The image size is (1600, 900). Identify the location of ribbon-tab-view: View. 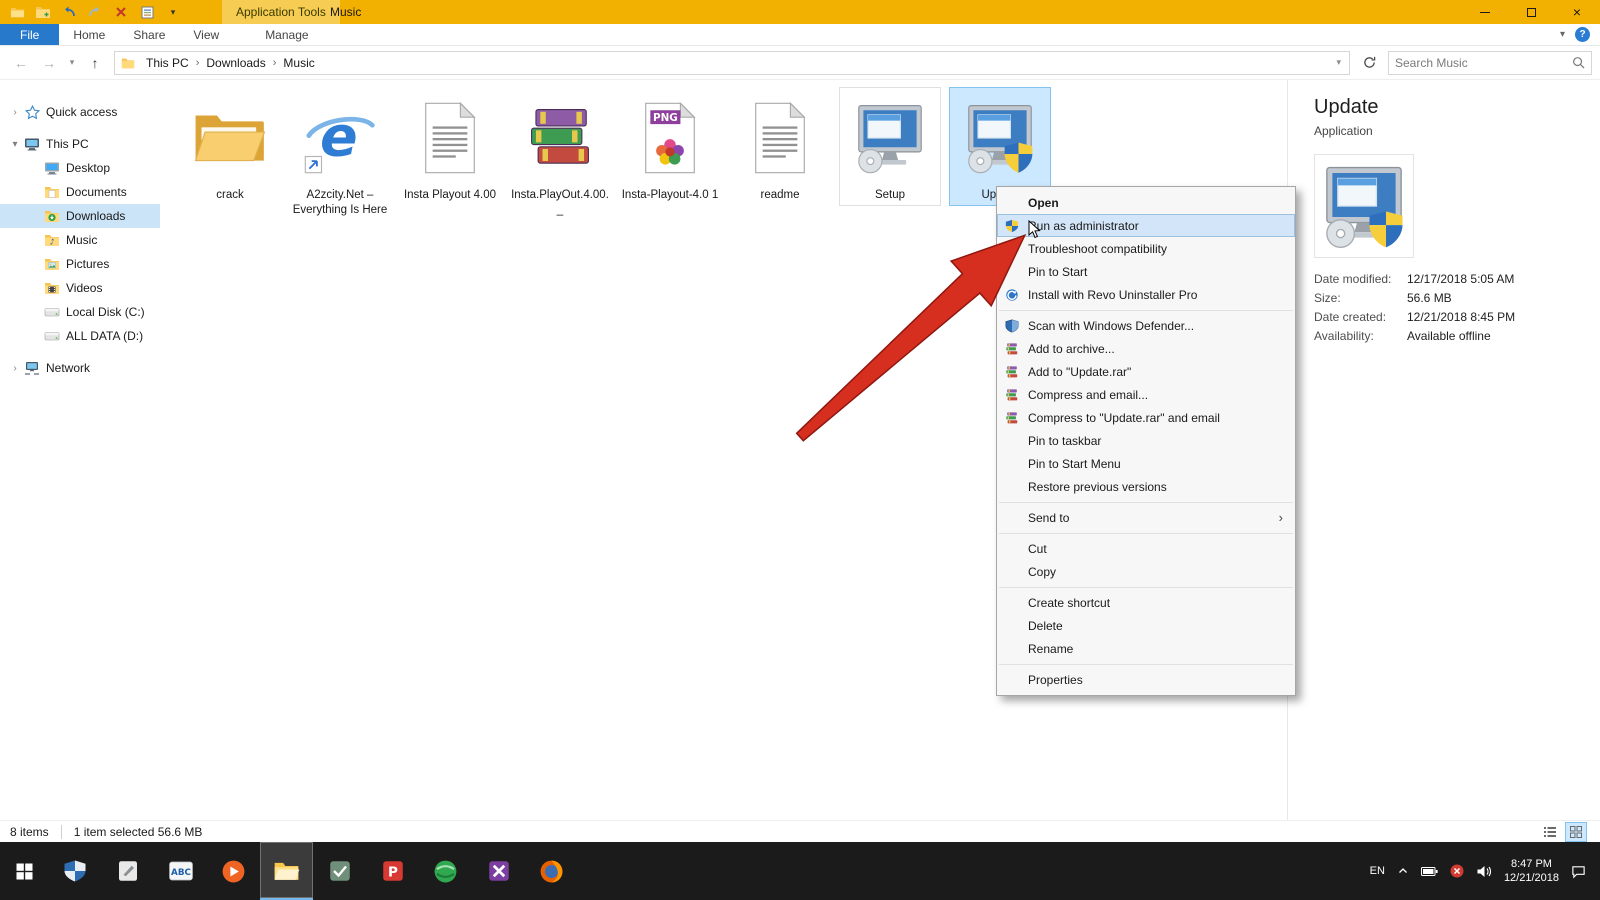
(206, 34).